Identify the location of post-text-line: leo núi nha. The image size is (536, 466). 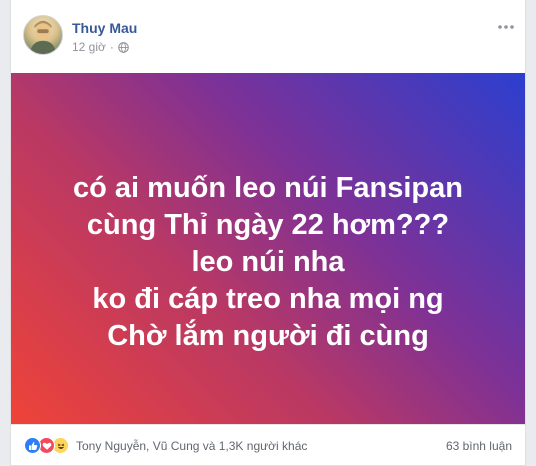
(268, 262).